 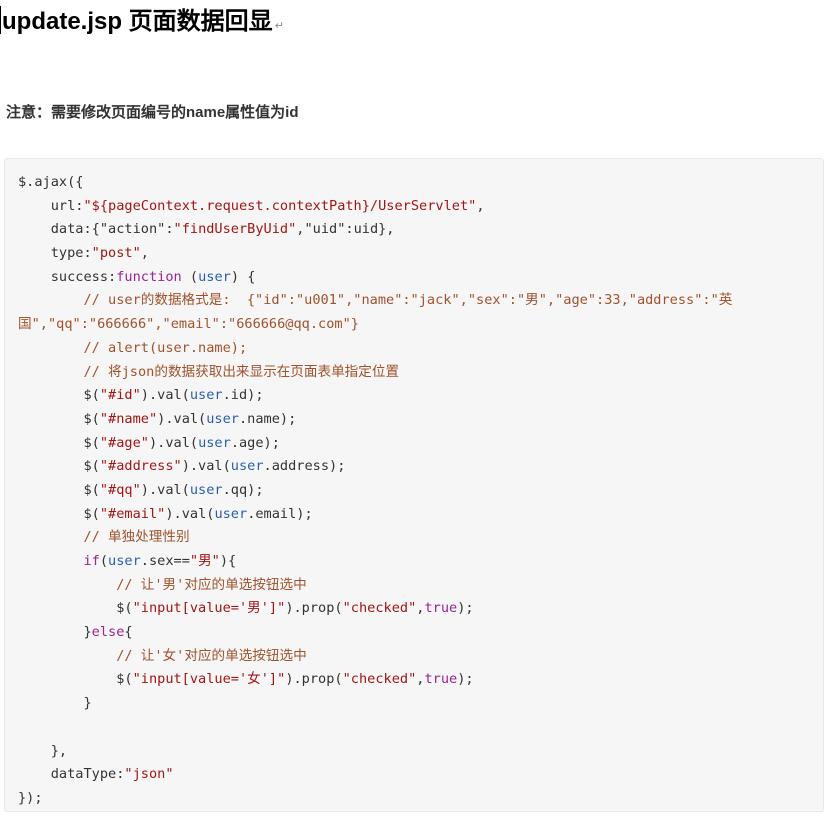 I want to click on code-token: .address);, so click(x=304, y=466).